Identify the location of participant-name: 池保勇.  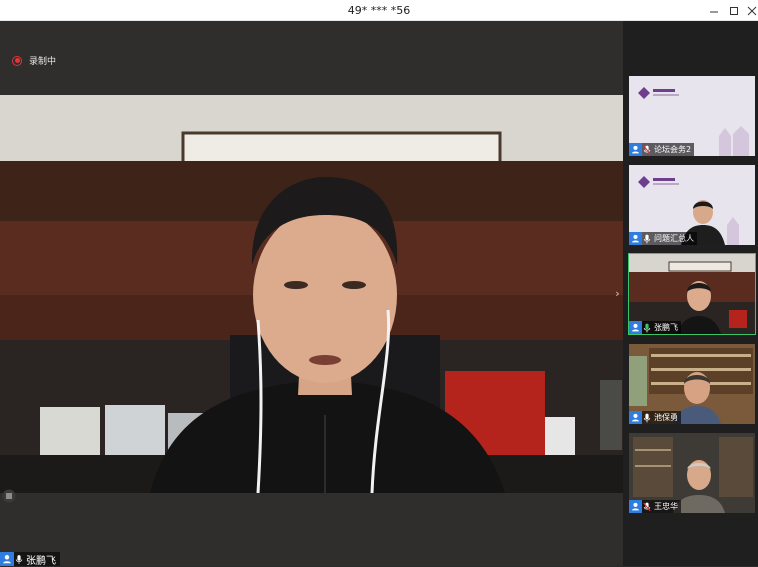
(666, 417).